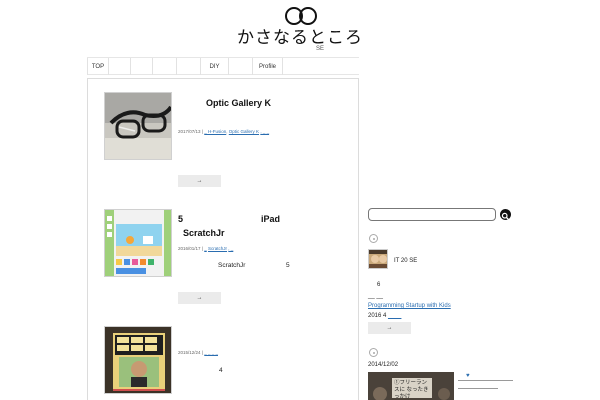 Image resolution: width=600 pixels, height=400 pixels. What do you see at coordinates (409, 306) in the screenshot?
I see `book-title-link: Programming Startup with Kids` at bounding box center [409, 306].